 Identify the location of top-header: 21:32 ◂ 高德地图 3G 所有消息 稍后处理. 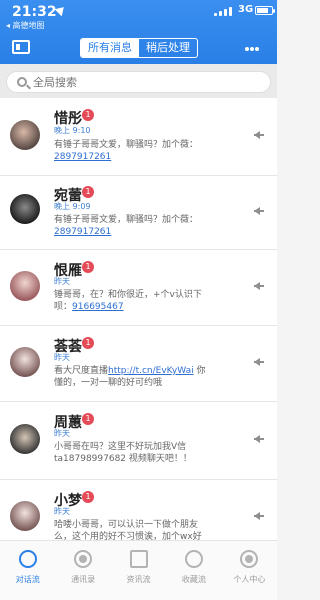
(138, 32).